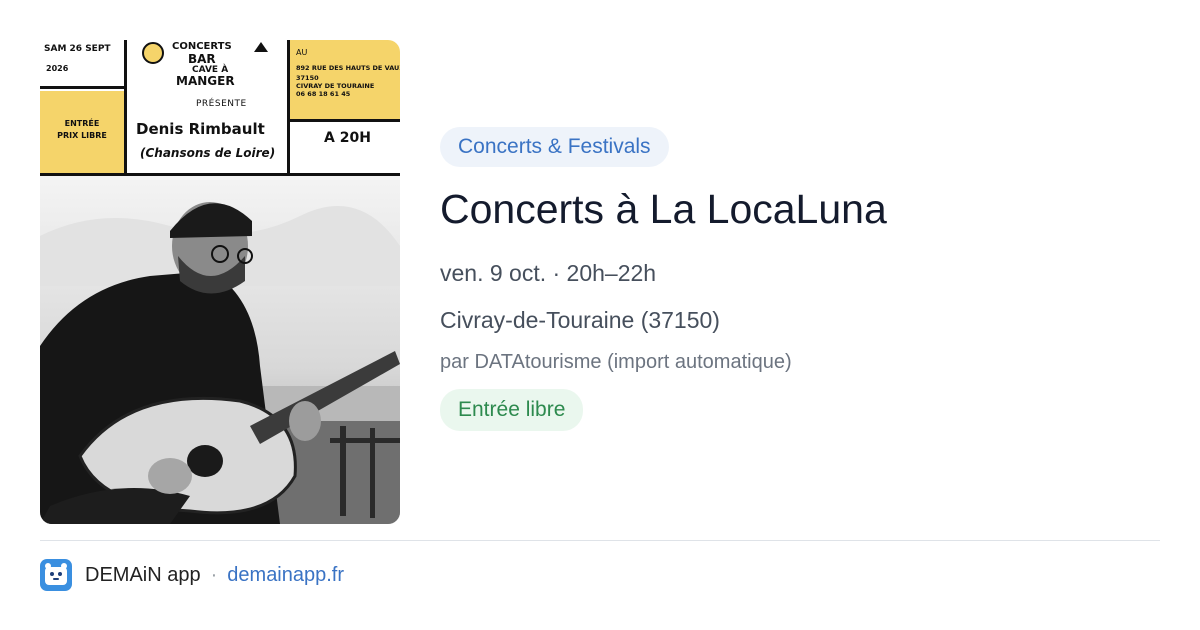 The width and height of the screenshot is (1200, 630). What do you see at coordinates (348, 68) in the screenshot?
I see `poster-address-line1: 892 RUE DES HAUTS DE VAUX` at bounding box center [348, 68].